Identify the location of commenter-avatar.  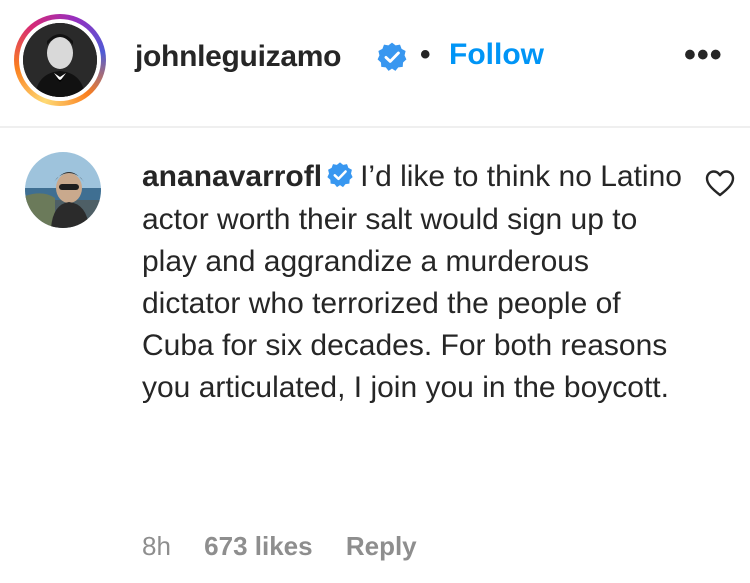
(63, 190).